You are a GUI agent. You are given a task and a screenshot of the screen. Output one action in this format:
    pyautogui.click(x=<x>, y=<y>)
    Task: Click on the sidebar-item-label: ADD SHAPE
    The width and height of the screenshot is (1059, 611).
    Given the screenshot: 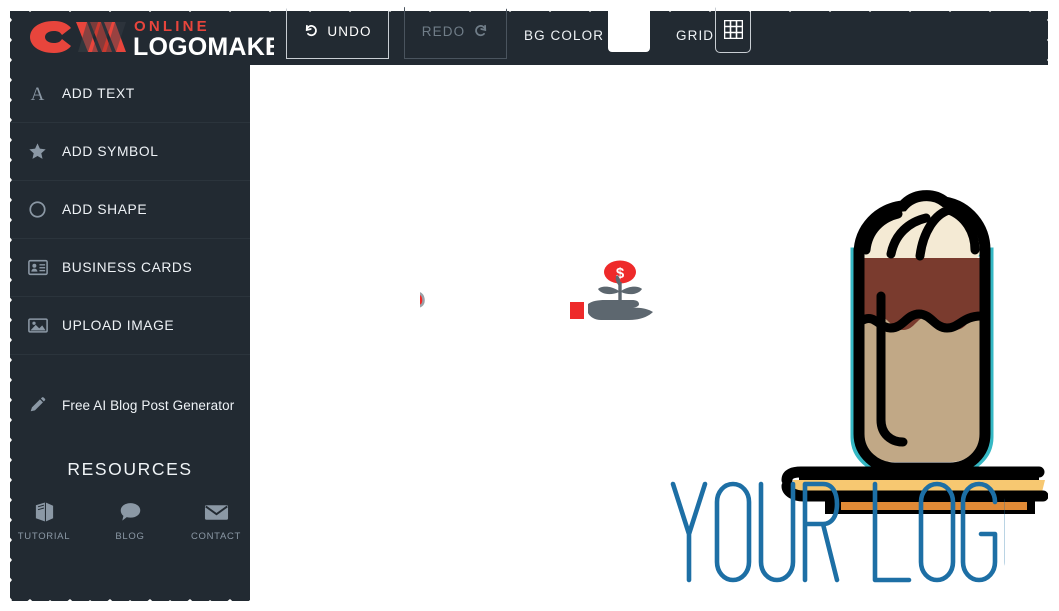 What is the action you would take?
    pyautogui.click(x=105, y=209)
    